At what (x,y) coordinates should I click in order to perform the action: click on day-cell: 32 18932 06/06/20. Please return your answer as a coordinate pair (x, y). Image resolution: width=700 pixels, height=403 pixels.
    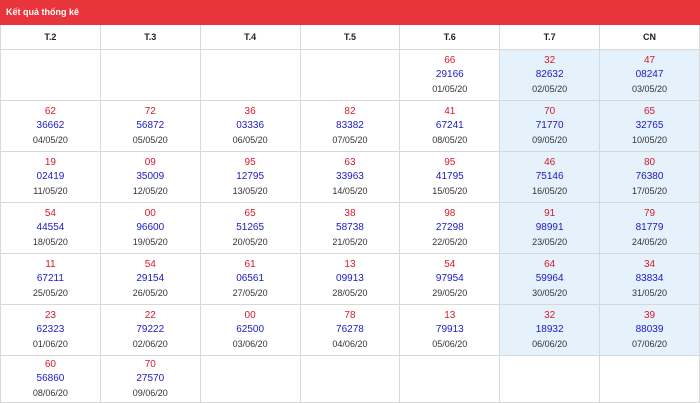
    Looking at the image, I should click on (550, 330).